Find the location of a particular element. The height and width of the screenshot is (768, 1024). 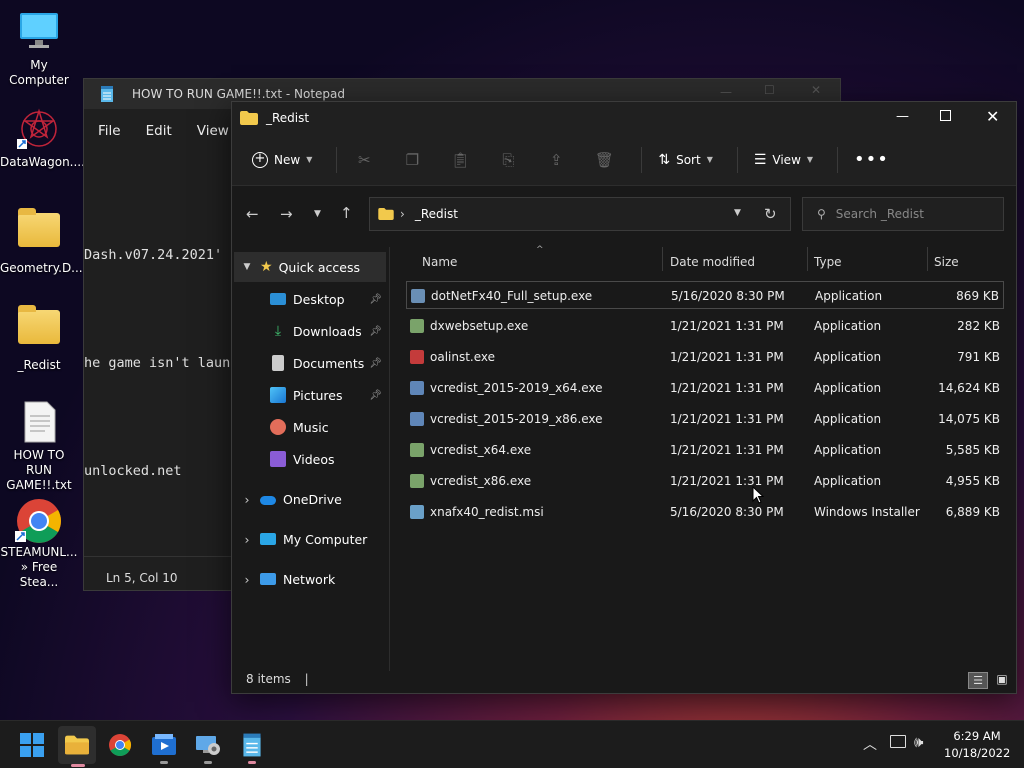

up-arrow-icon: ↑ is located at coordinates (346, 213).